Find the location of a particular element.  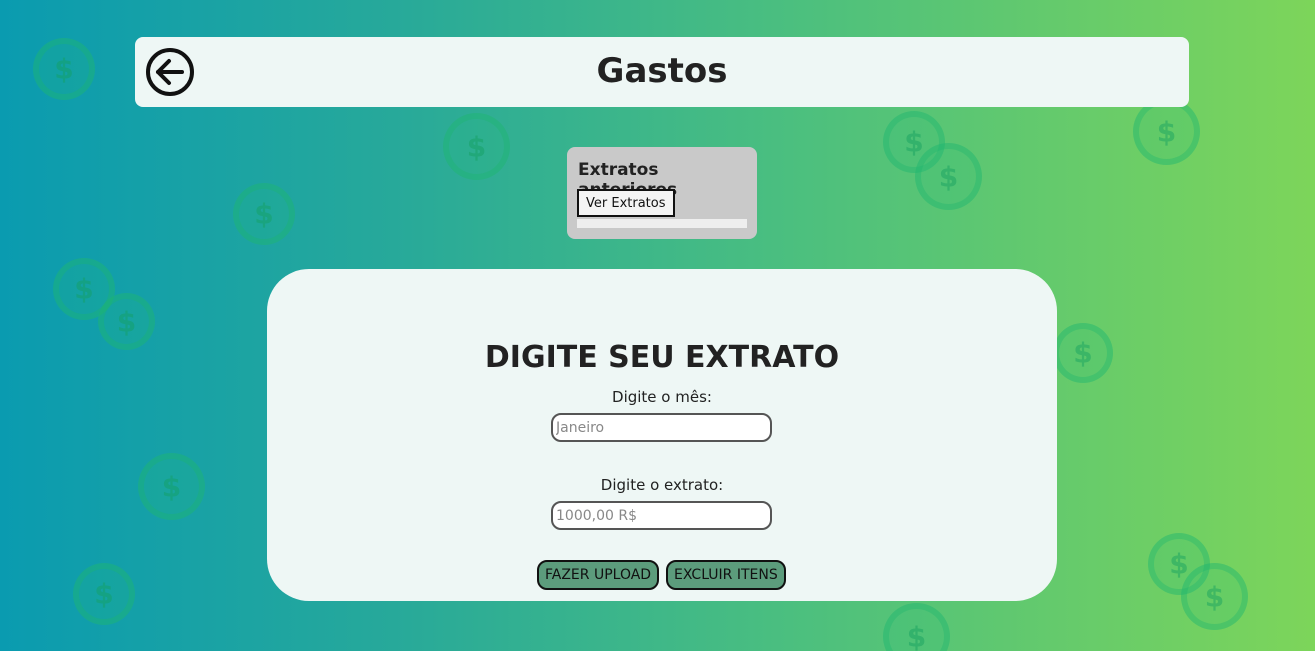

page-header: Gastos is located at coordinates (662, 72).